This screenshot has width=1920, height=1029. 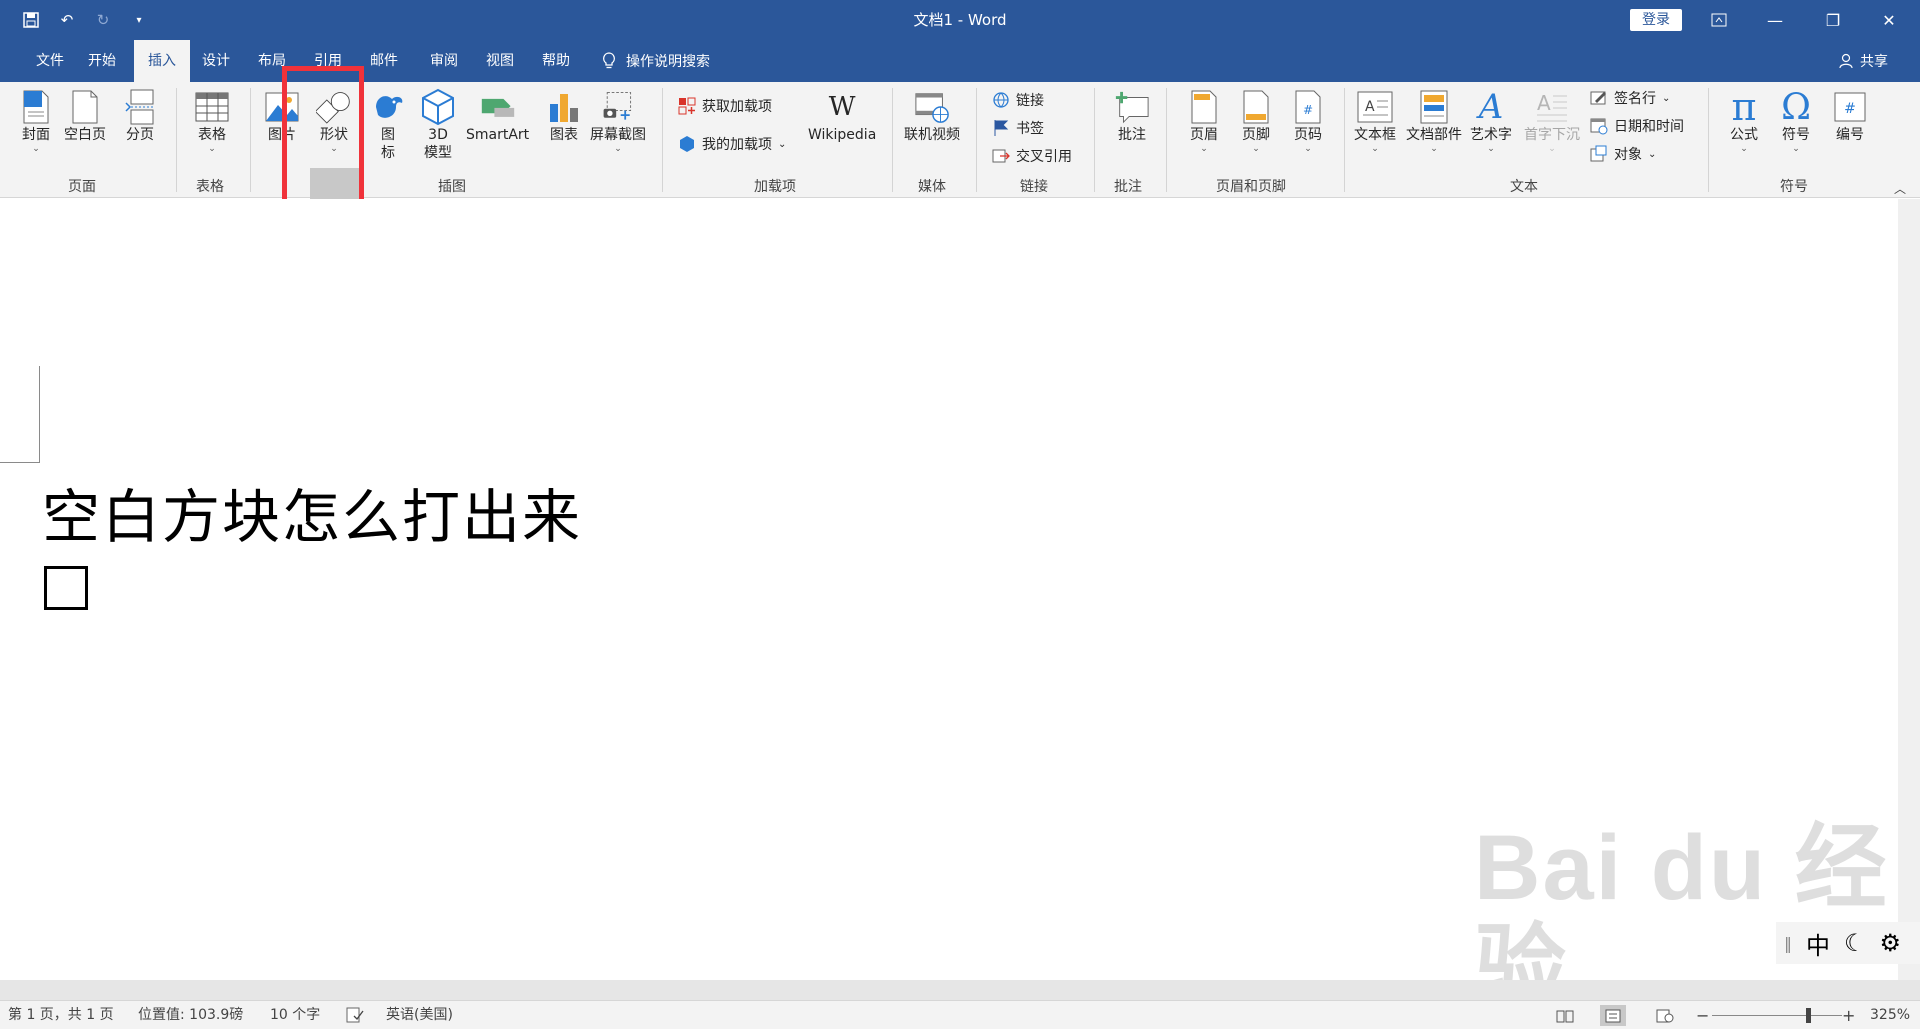 What do you see at coordinates (1256, 121) in the screenshot?
I see `footer-button: 页脚 ⌄` at bounding box center [1256, 121].